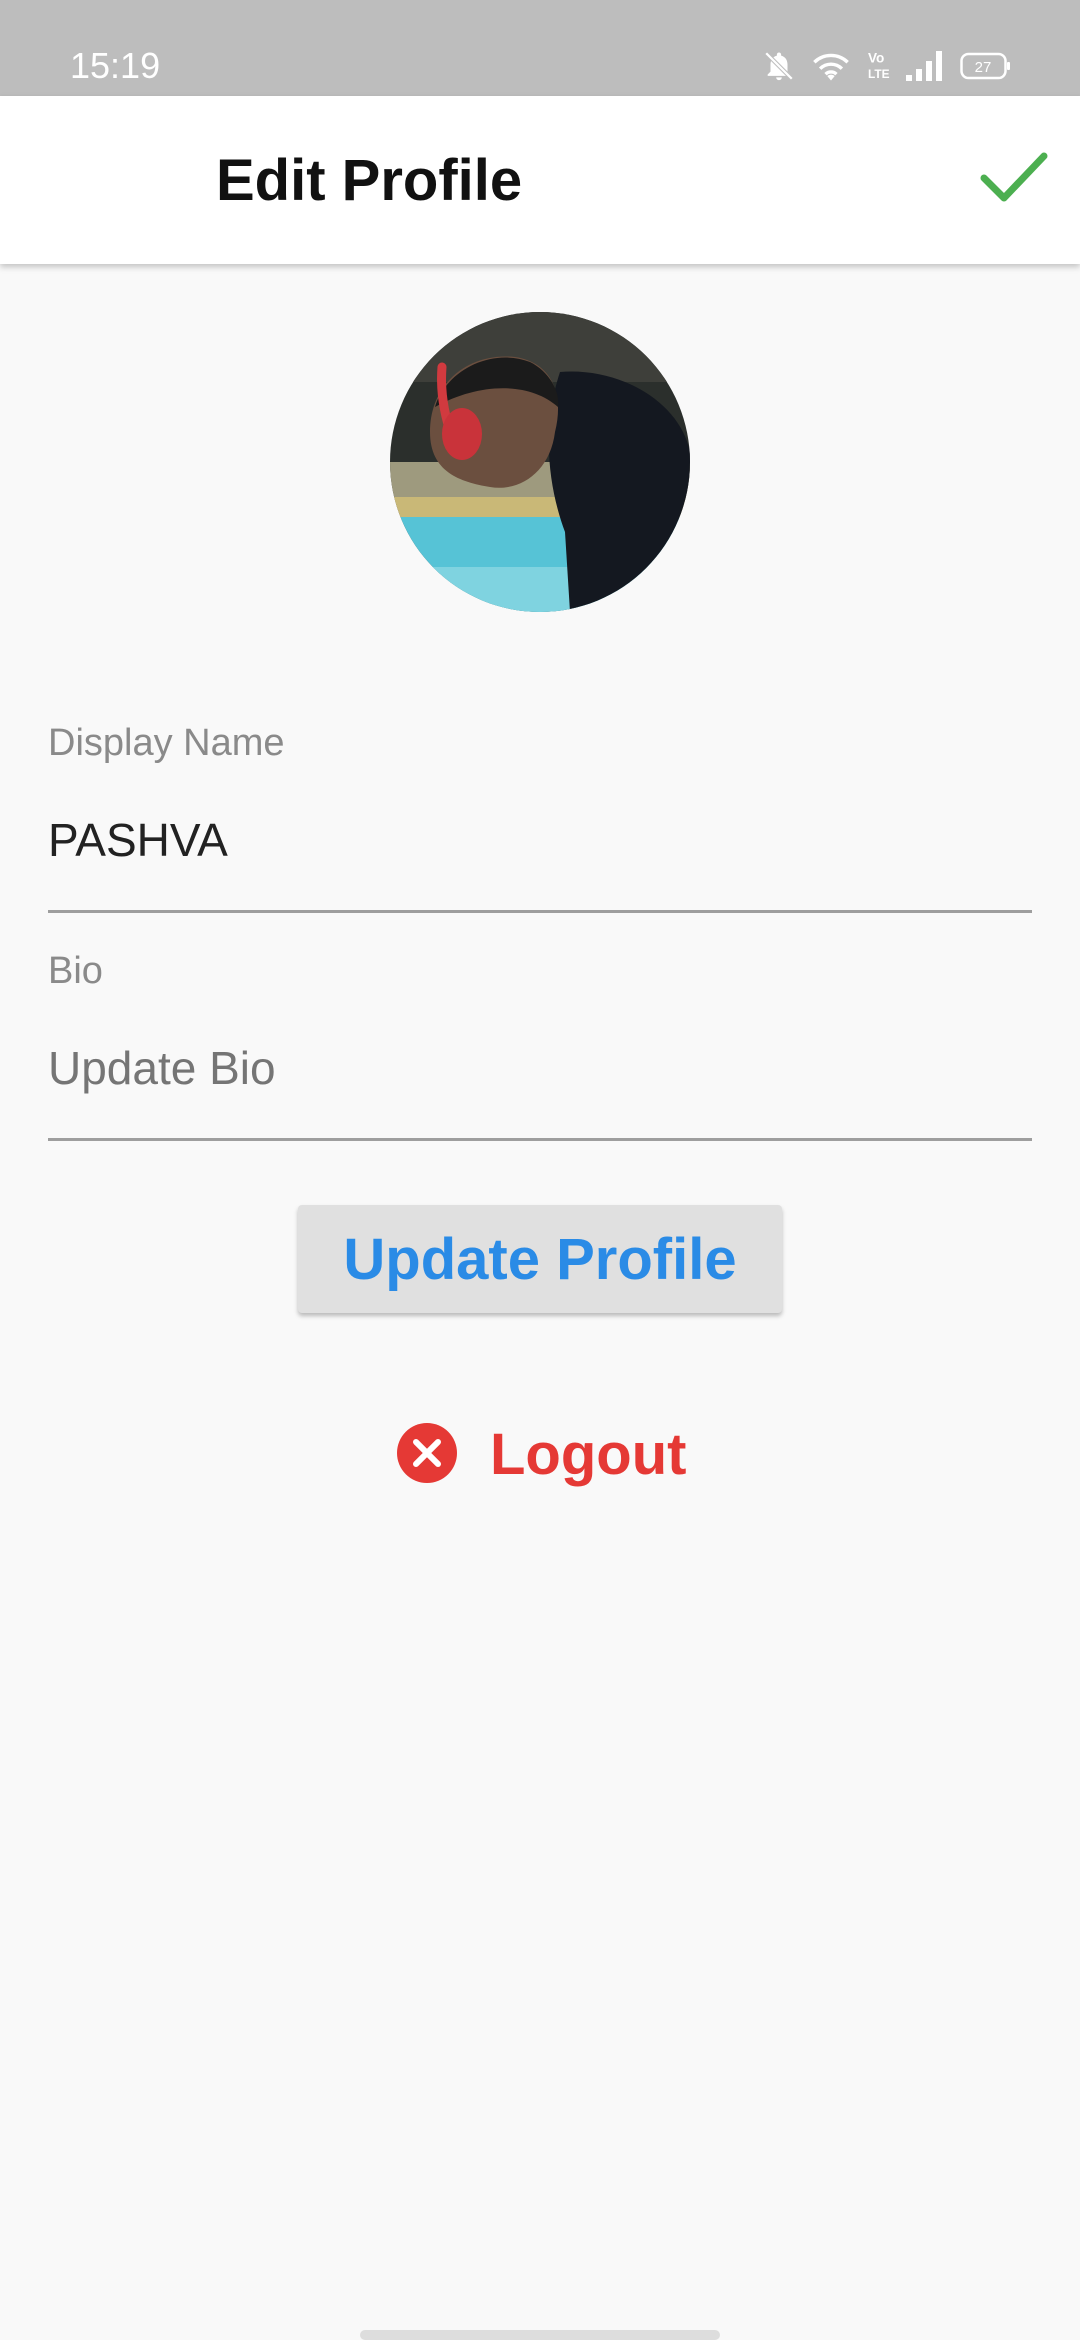 Image resolution: width=1080 pixels, height=2340 pixels. Describe the element at coordinates (540, 840) in the screenshot. I see `display-name-input` at that location.